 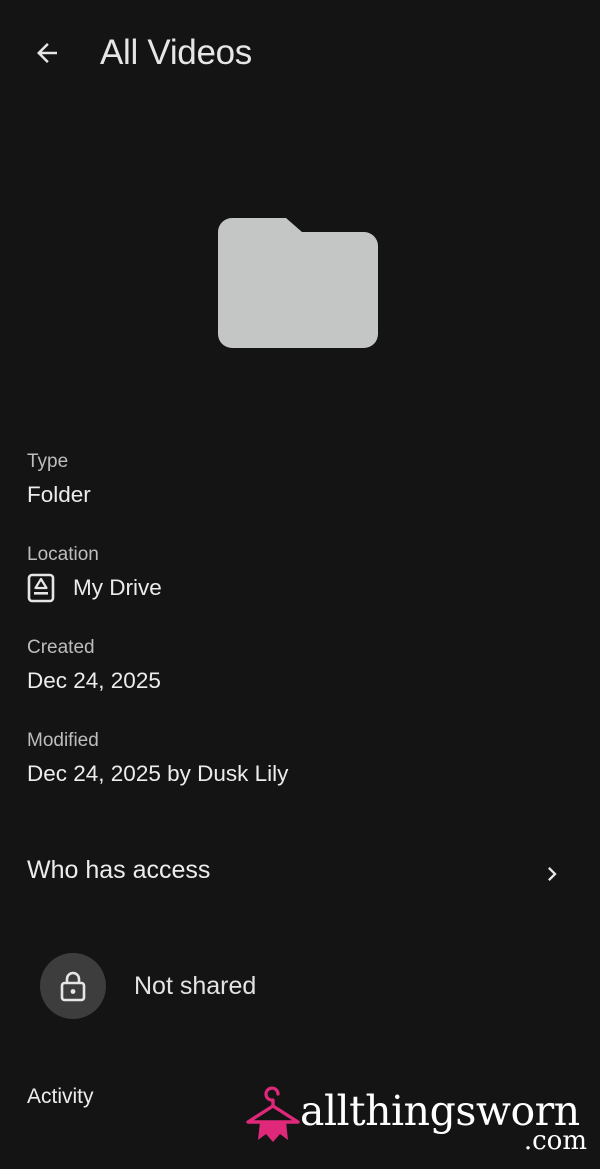 What do you see at coordinates (59, 494) in the screenshot?
I see `type-value: Folder` at bounding box center [59, 494].